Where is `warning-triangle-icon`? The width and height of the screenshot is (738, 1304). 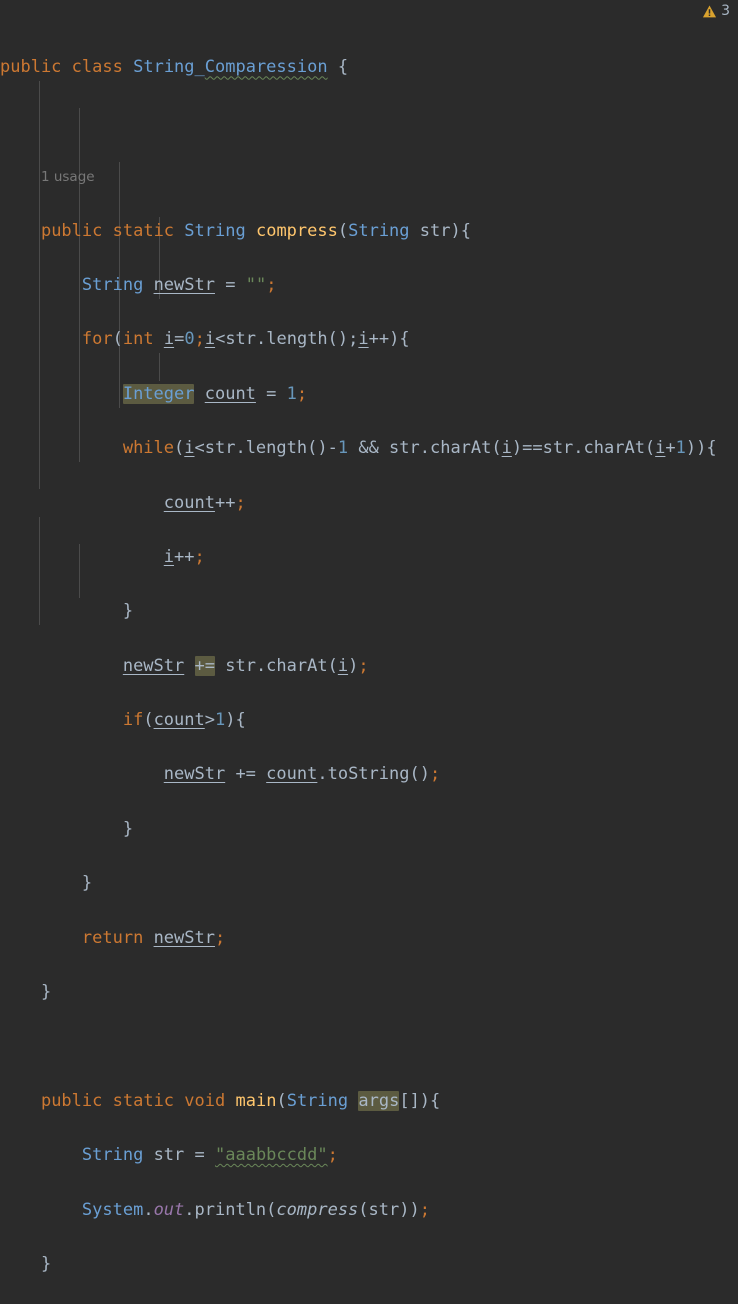 warning-triangle-icon is located at coordinates (709, 11).